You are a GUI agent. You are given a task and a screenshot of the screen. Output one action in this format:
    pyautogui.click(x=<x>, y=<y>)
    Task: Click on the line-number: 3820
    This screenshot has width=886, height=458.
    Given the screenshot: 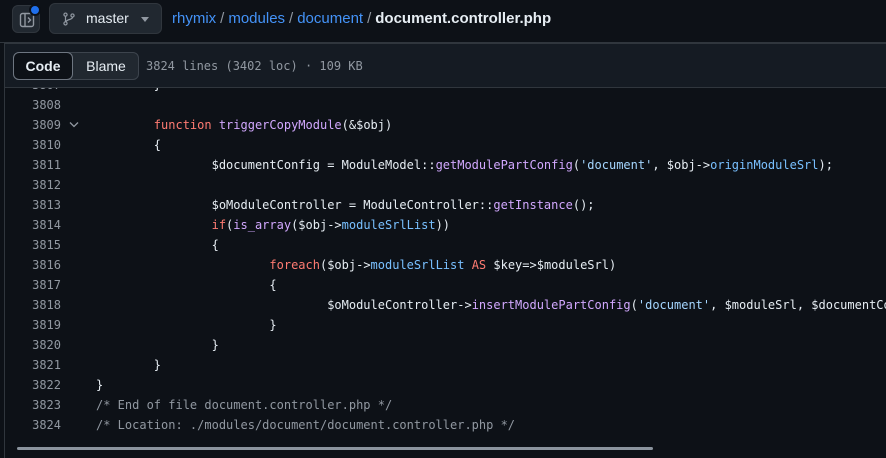 What is the action you would take?
    pyautogui.click(x=33, y=345)
    